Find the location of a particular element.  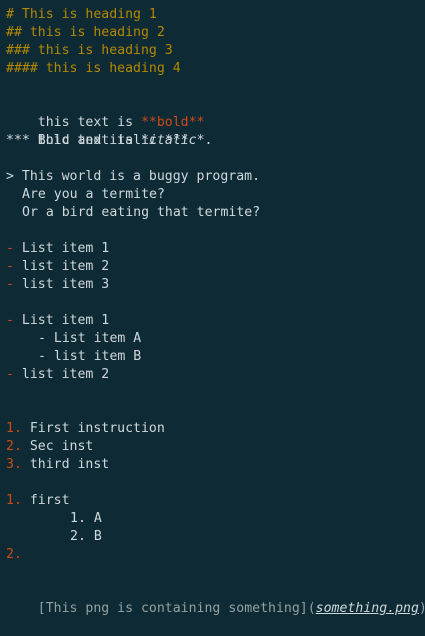

sublist-item: - list item B is located at coordinates (90, 356).